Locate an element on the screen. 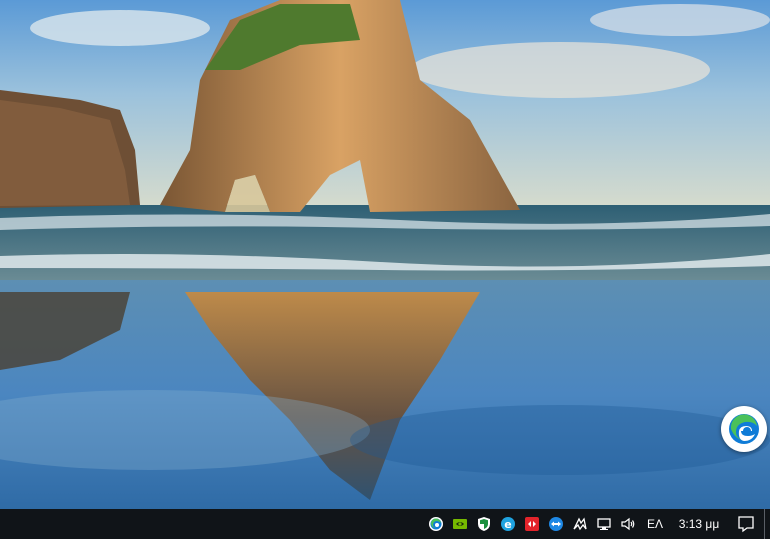  system-tray: e ΕΛ 3:13 μμ is located at coordinates (597, 524).